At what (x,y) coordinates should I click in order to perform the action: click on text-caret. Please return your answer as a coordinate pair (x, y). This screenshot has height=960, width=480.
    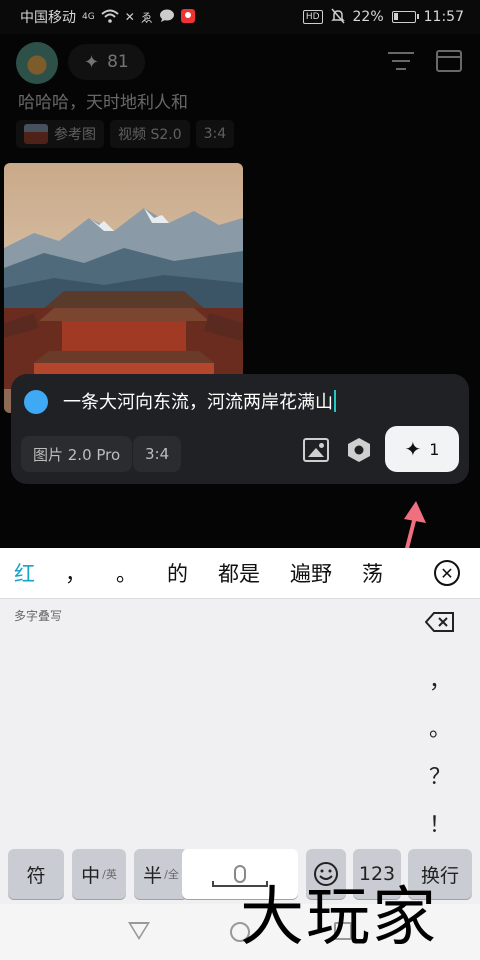
    Looking at the image, I should click on (335, 401).